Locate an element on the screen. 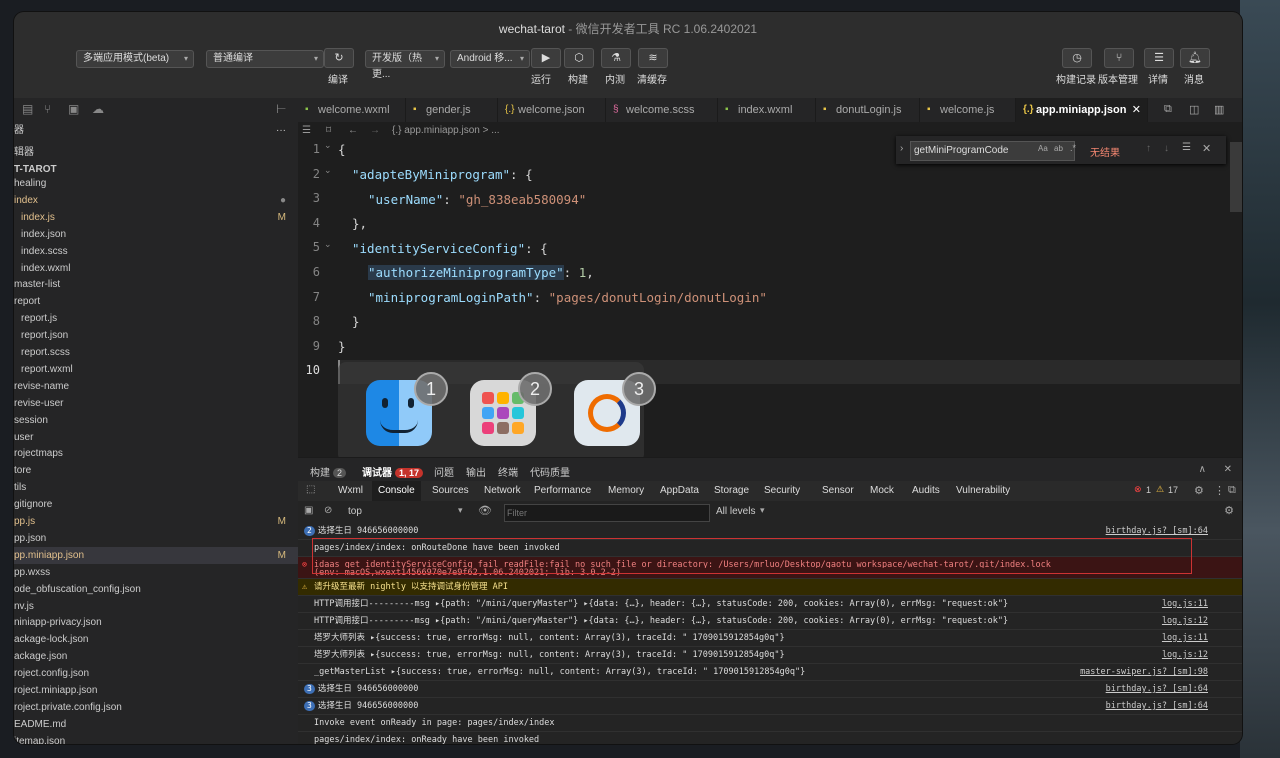 This screenshot has width=1280, height=758. regex-icon: .* is located at coordinates (1073, 148).